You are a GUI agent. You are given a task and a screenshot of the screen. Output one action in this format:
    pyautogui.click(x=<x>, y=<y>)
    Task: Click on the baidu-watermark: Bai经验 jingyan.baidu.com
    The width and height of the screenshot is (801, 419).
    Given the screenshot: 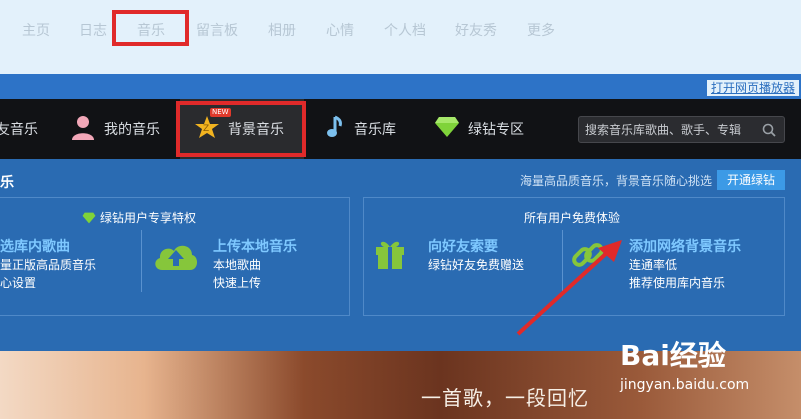 What is the action you would take?
    pyautogui.click(x=684, y=363)
    